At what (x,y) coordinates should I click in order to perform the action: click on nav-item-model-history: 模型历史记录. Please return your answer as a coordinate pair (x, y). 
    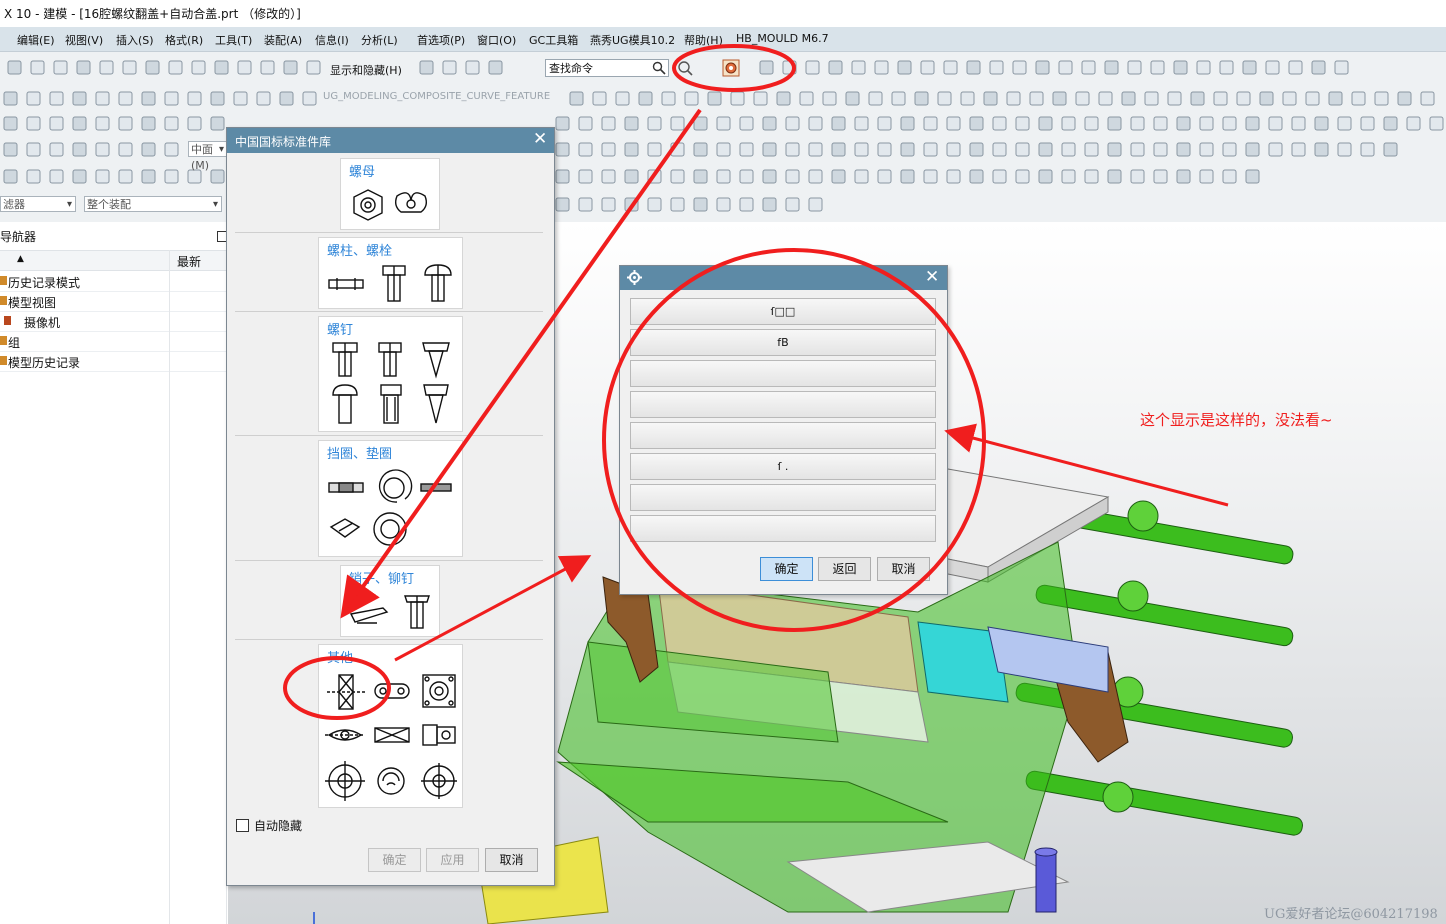
    Looking at the image, I should click on (114, 361).